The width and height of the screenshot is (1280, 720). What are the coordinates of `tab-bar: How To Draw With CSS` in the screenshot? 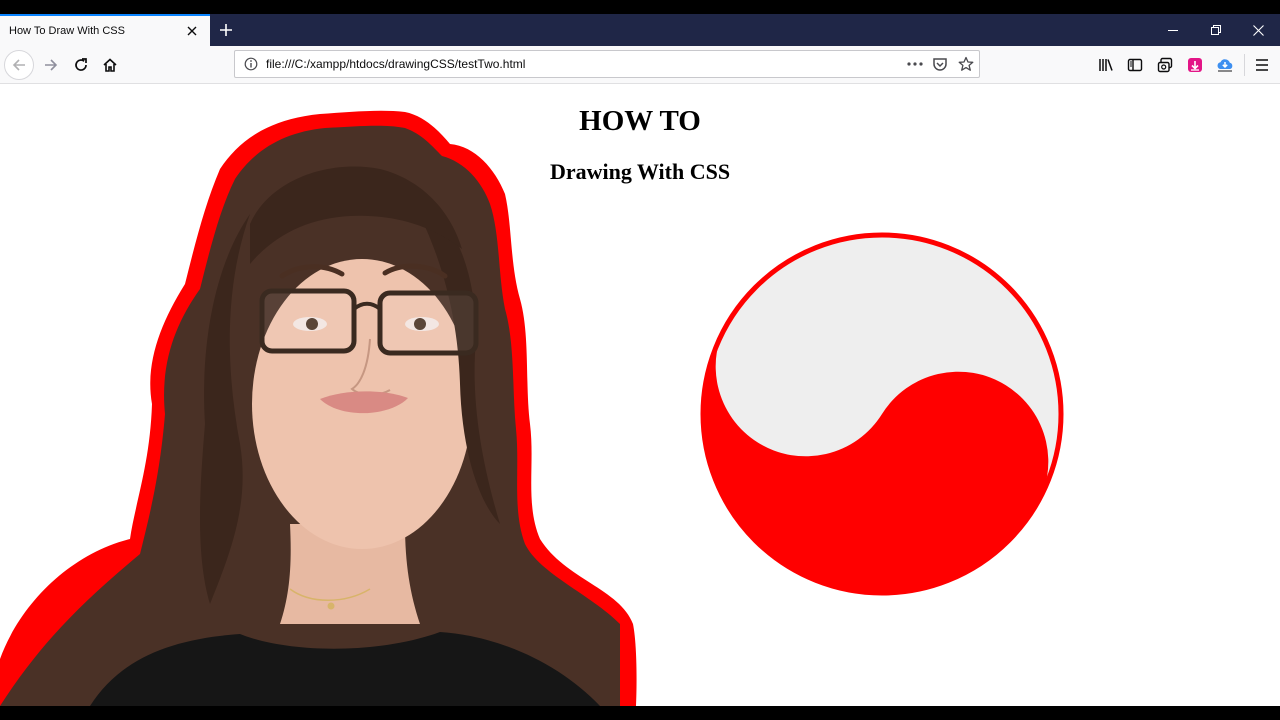 It's located at (640, 30).